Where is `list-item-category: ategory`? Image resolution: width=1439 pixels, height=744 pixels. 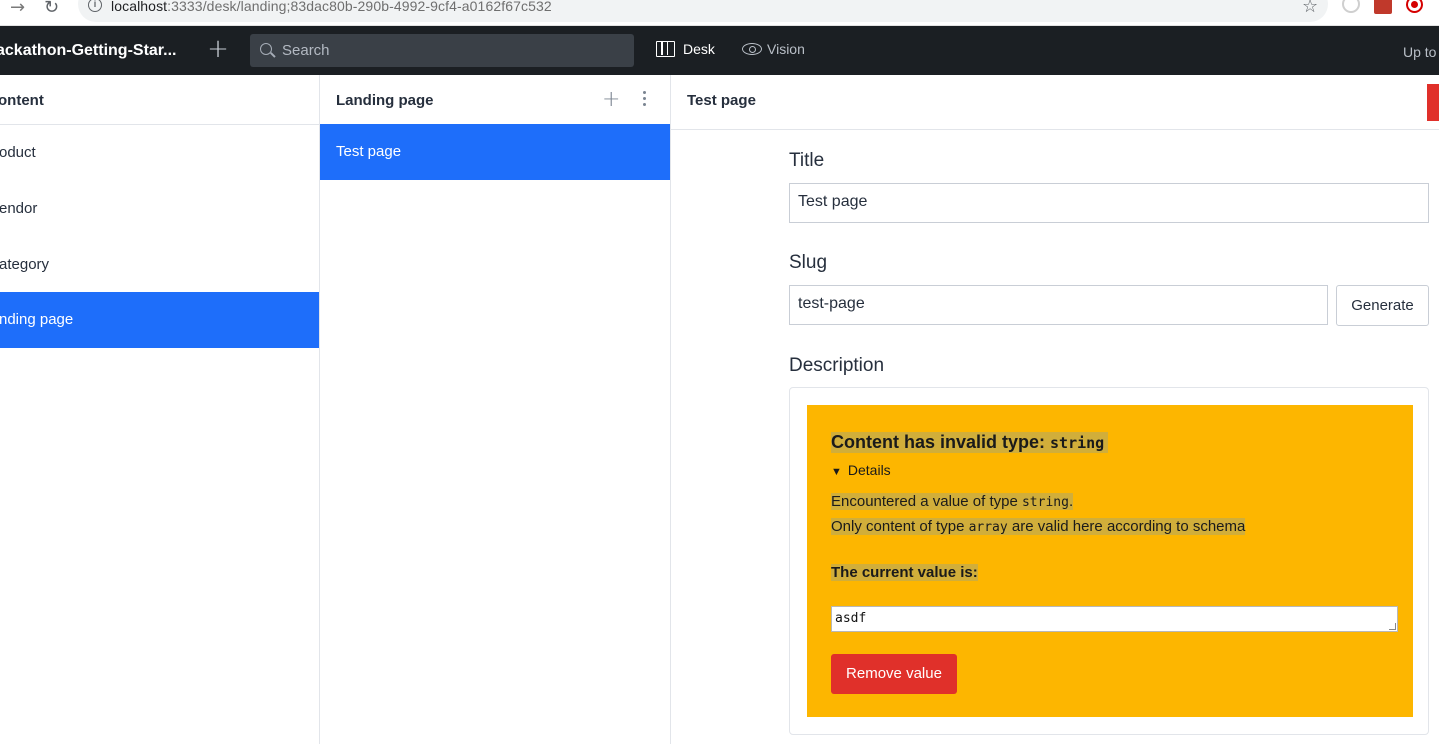 list-item-category: ategory is located at coordinates (159, 265).